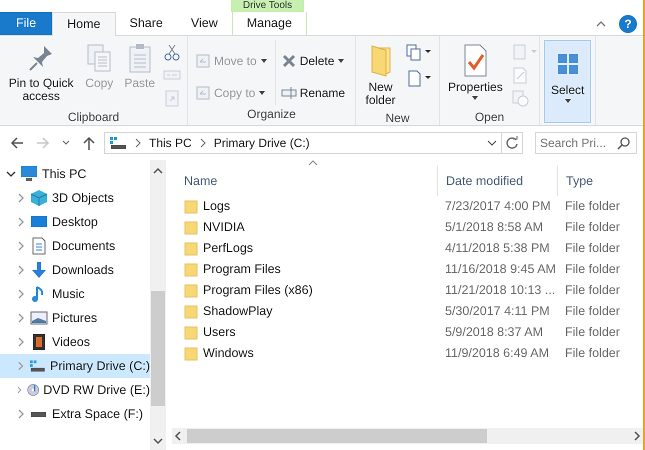 This screenshot has height=450, width=645. I want to click on ribbon-tab: Manage, so click(269, 23).